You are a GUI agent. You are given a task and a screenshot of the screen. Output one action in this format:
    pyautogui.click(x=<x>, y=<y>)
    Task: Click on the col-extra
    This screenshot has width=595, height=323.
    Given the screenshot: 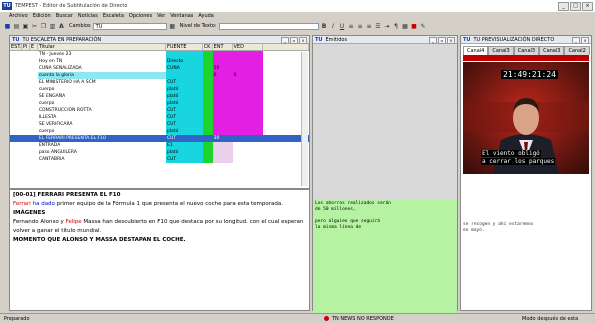 What is the action you would take?
    pyautogui.click(x=286, y=47)
    